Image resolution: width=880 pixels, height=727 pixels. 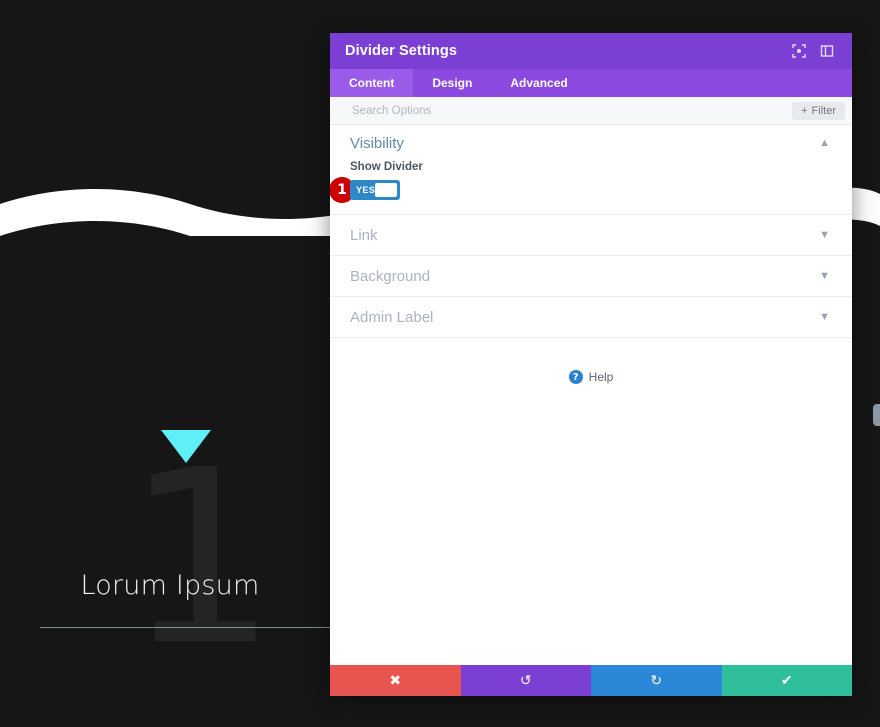 I want to click on search-row: + Filter, so click(x=591, y=111).